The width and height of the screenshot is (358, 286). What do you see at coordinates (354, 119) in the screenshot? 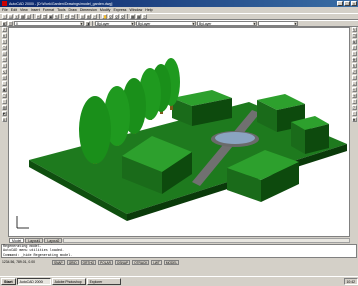
I see `explode-icon: ✱` at bounding box center [354, 119].